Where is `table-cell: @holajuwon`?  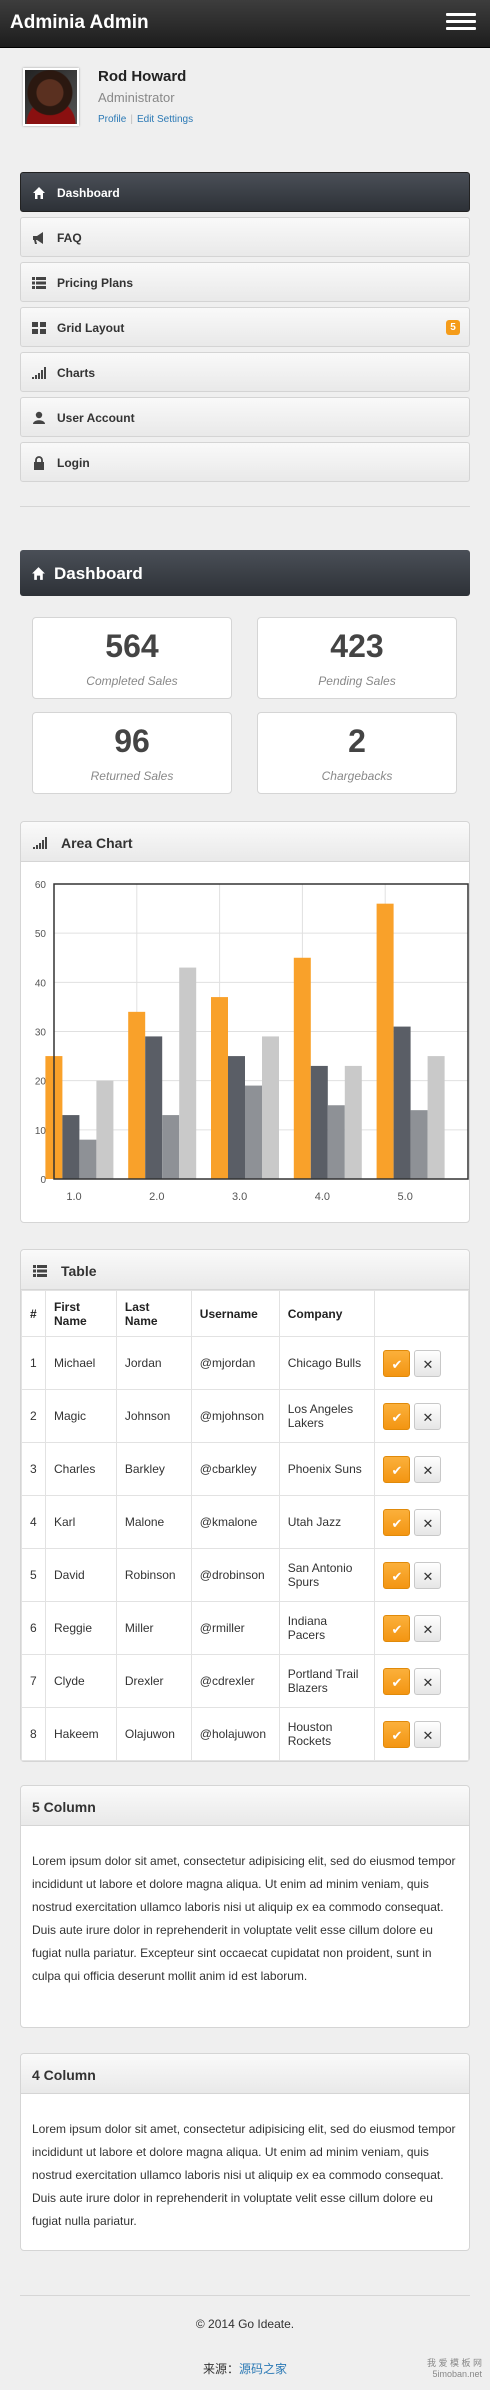
table-cell: @holajuwon is located at coordinates (235, 1734).